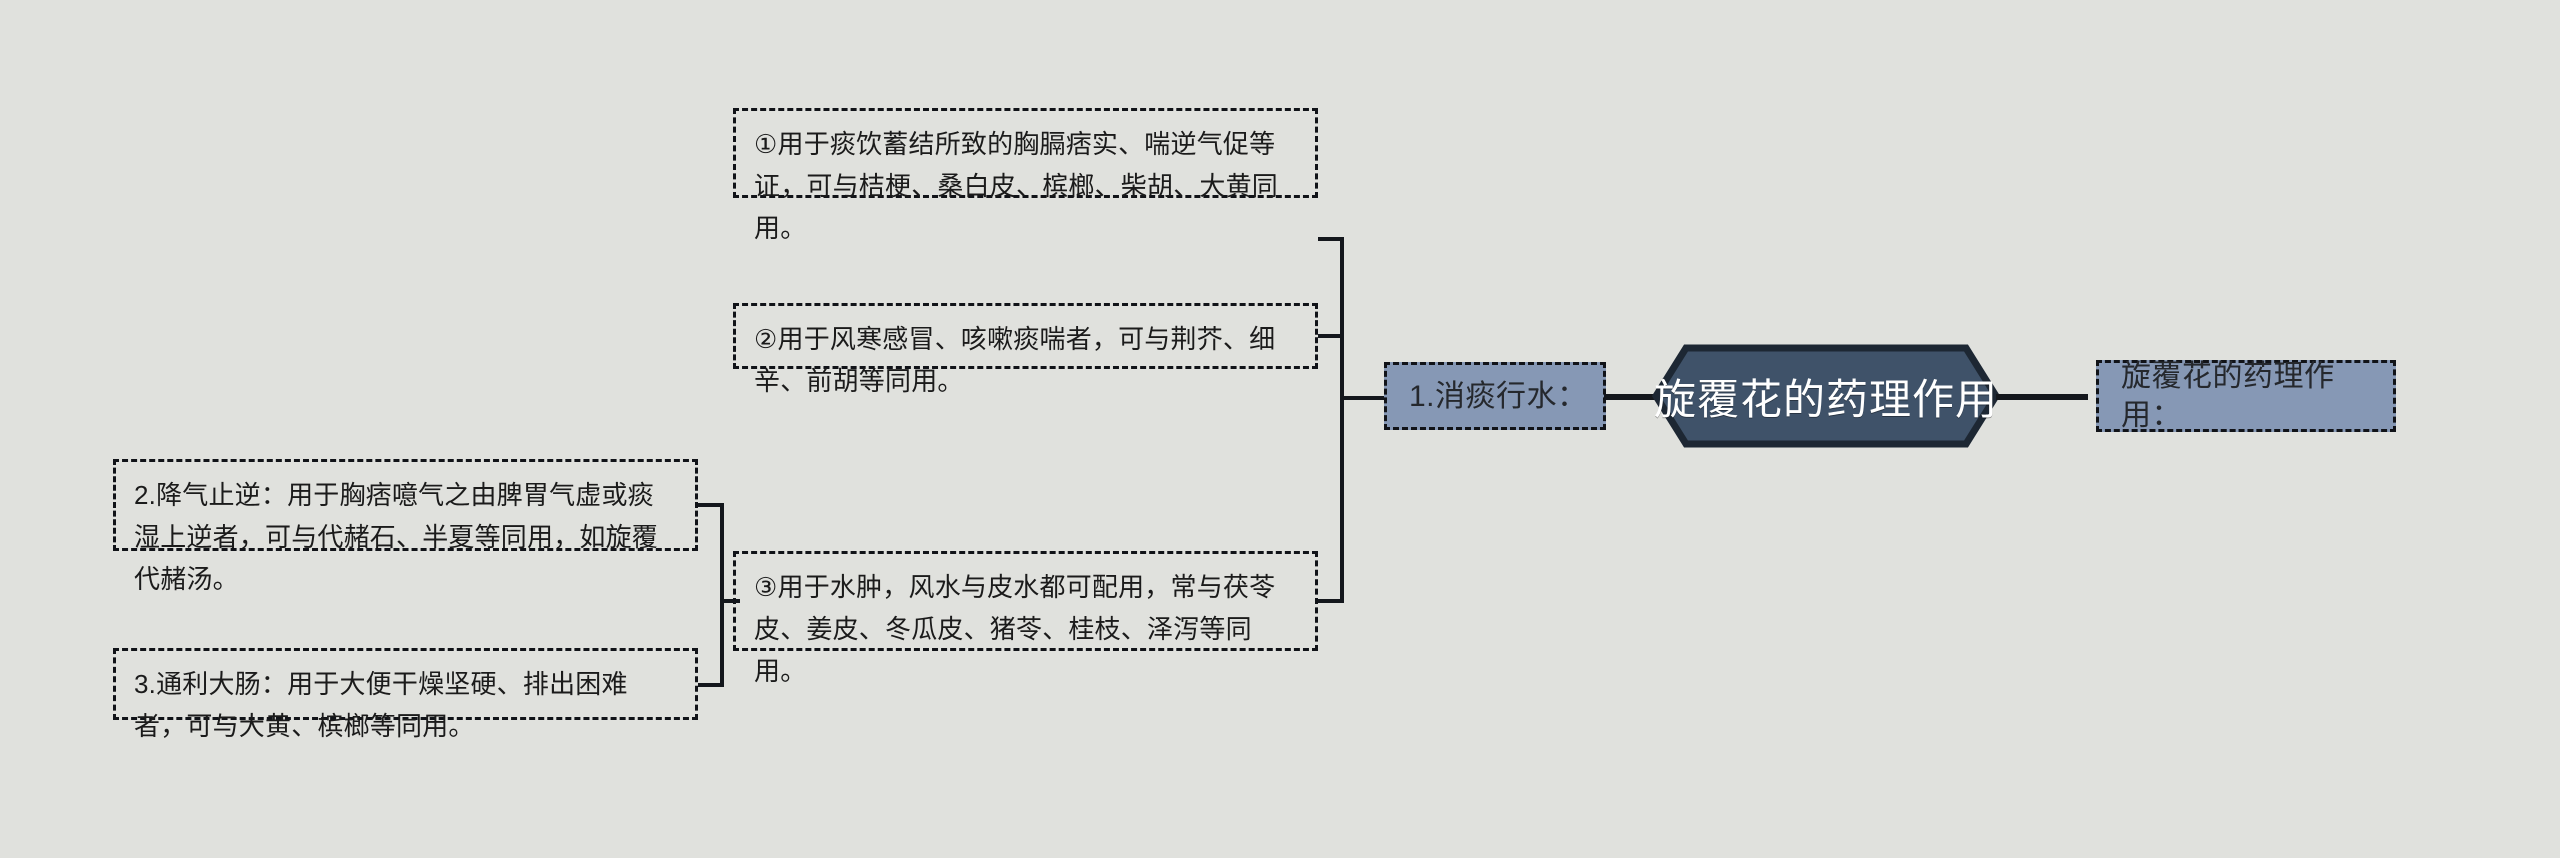 Image resolution: width=2560 pixels, height=858 pixels. Describe the element at coordinates (405, 694) in the screenshot. I see `leaf-box-branch-3: 3.通利大肠：用于大便干燥坚硬、排出困难者，可与大黄、槟榔等同用。` at that location.